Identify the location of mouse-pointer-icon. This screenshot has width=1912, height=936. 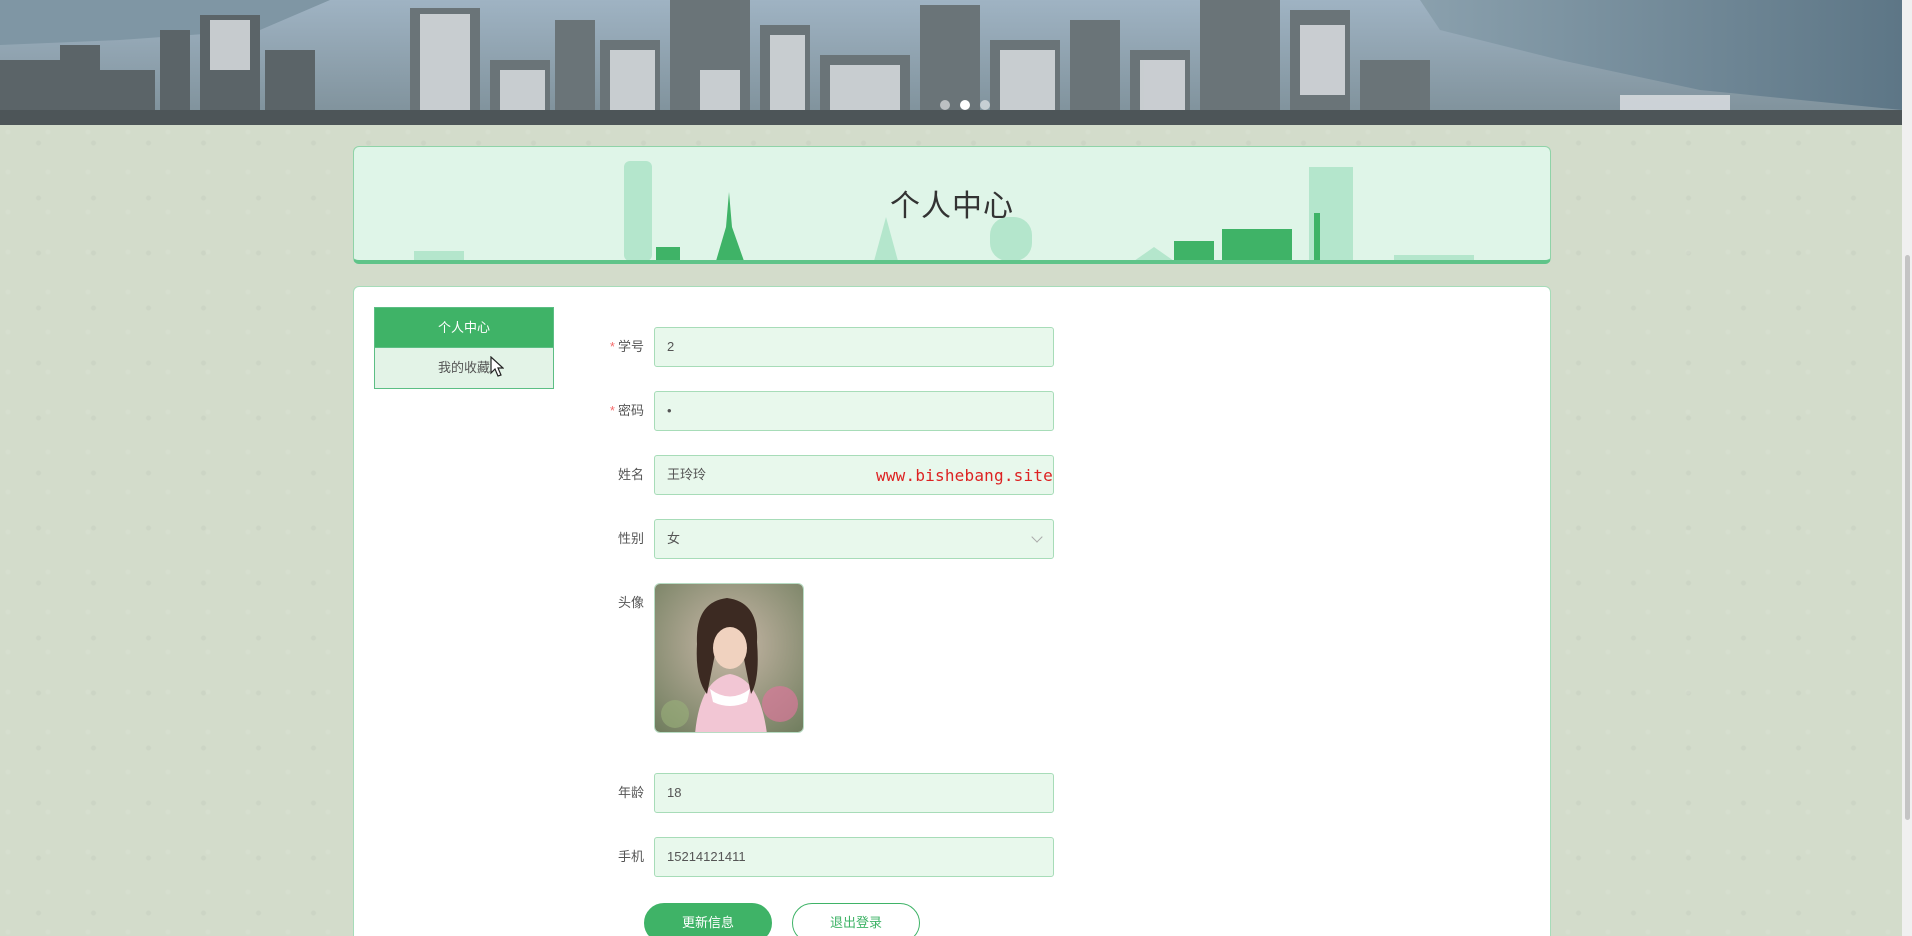
(497, 366).